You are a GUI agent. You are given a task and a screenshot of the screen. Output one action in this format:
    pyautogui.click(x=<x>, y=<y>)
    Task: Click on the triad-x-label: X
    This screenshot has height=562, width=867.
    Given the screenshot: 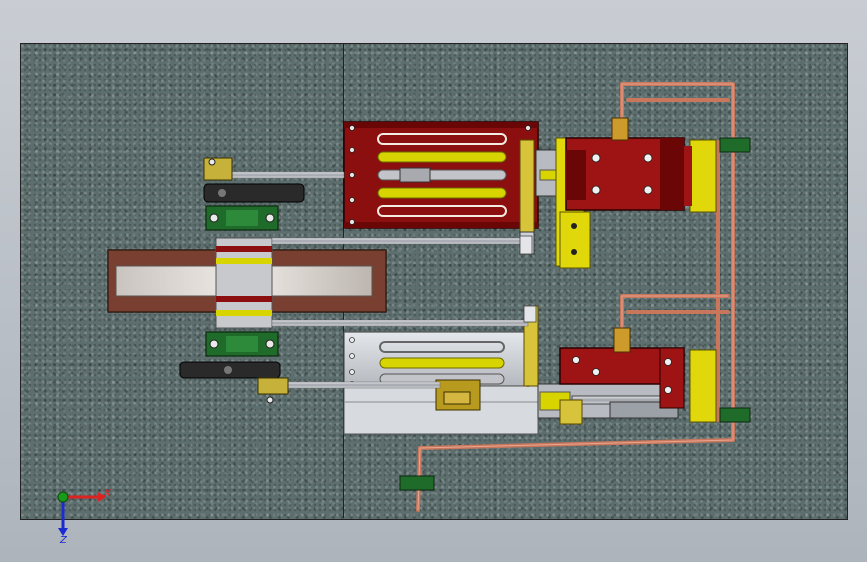 What is the action you would take?
    pyautogui.click(x=107, y=493)
    